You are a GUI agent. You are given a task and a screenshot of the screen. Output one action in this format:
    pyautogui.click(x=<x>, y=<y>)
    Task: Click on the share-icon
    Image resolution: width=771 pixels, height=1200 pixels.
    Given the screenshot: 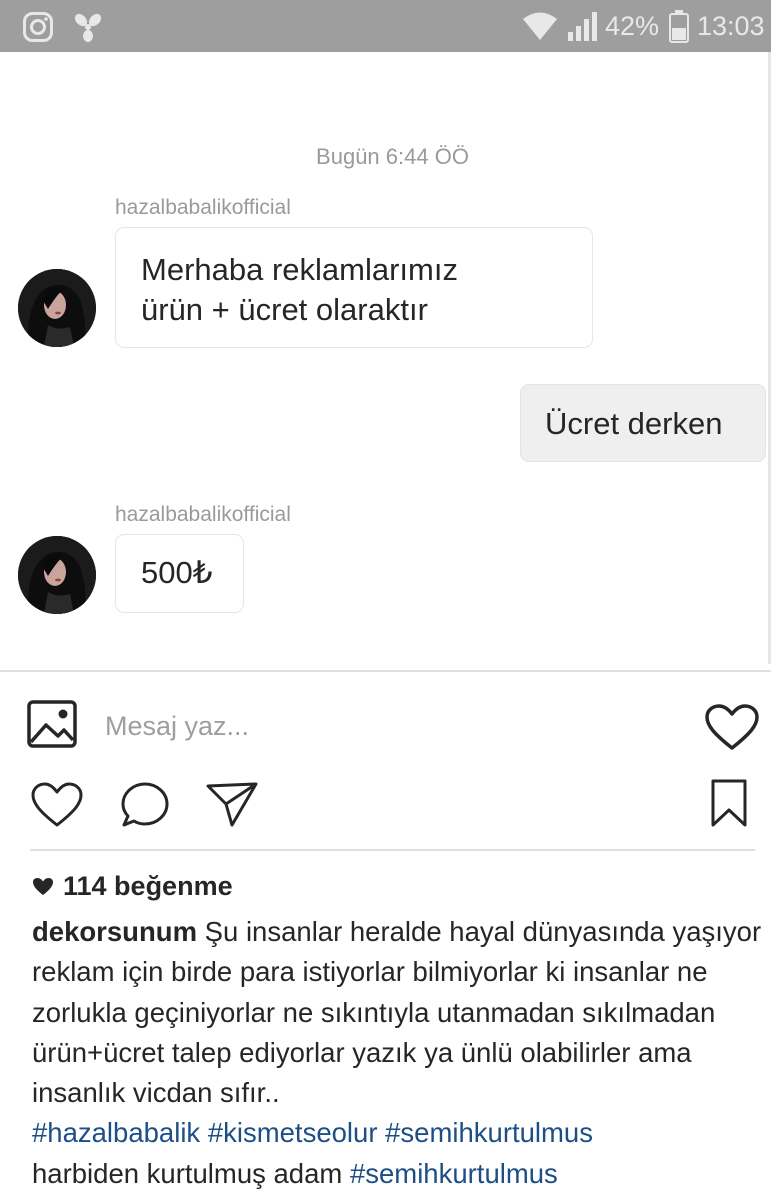 What is the action you would take?
    pyautogui.click(x=232, y=804)
    